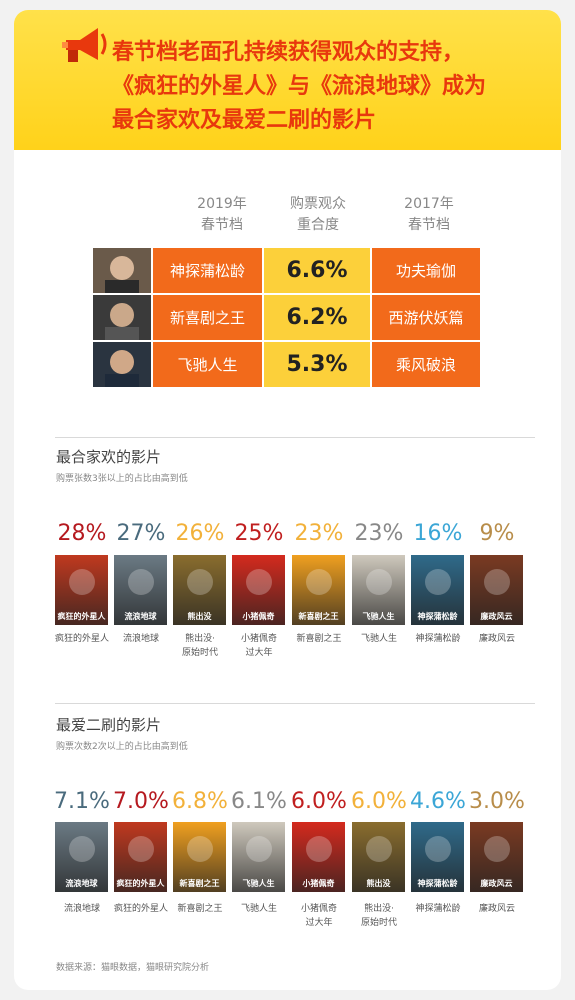 The height and width of the screenshot is (1000, 575). Describe the element at coordinates (318, 215) in the screenshot. I see `column-header-overlap: 购票观众 重合度` at that location.